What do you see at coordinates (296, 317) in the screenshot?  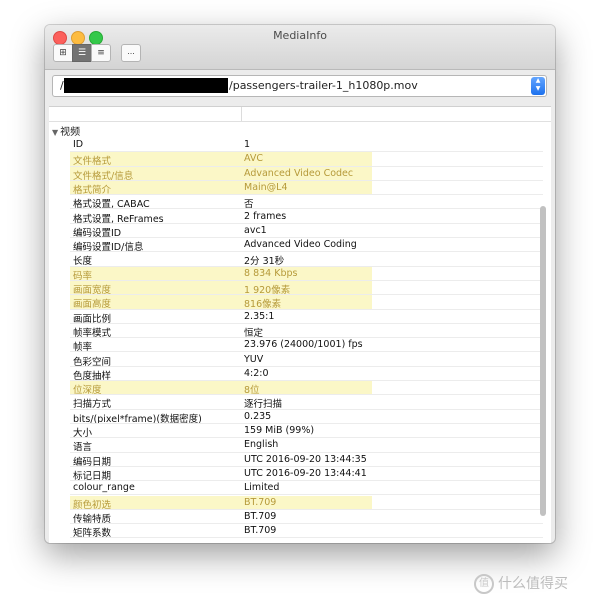 I see `table-row: 画面比例 2.35:1` at bounding box center [296, 317].